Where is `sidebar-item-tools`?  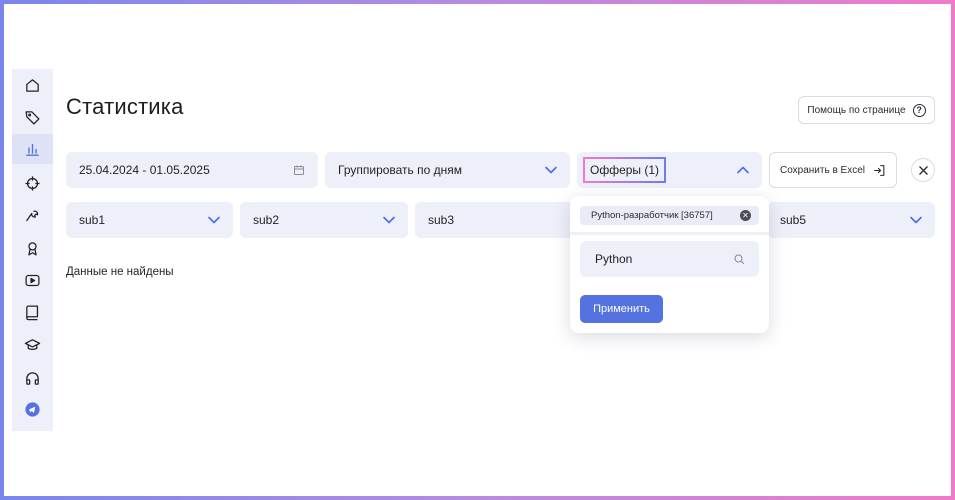
sidebar-item-tools is located at coordinates (32, 215).